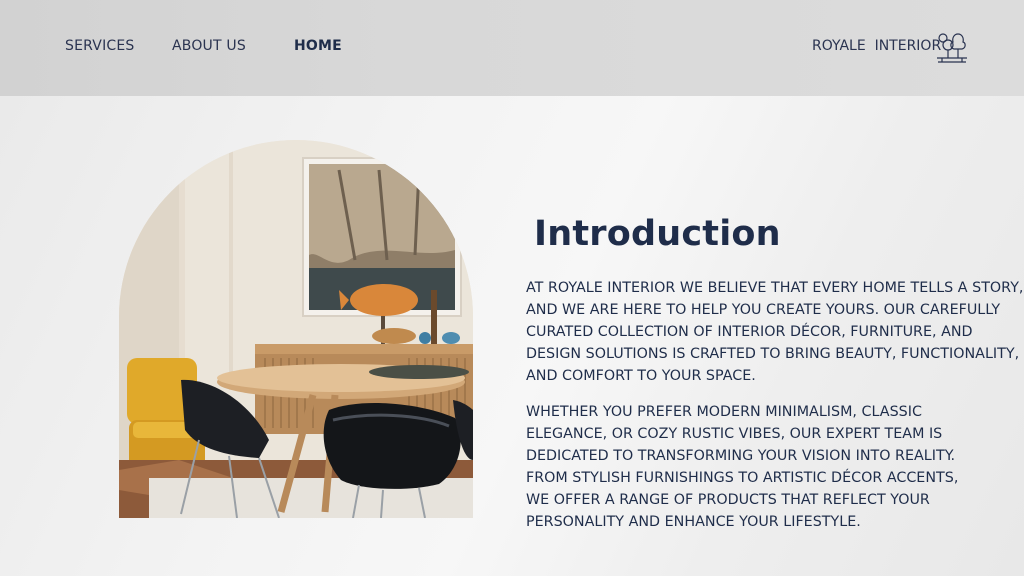 The width and height of the screenshot is (1024, 576). Describe the element at coordinates (952, 48) in the screenshot. I see `trees-bench-icon` at that location.